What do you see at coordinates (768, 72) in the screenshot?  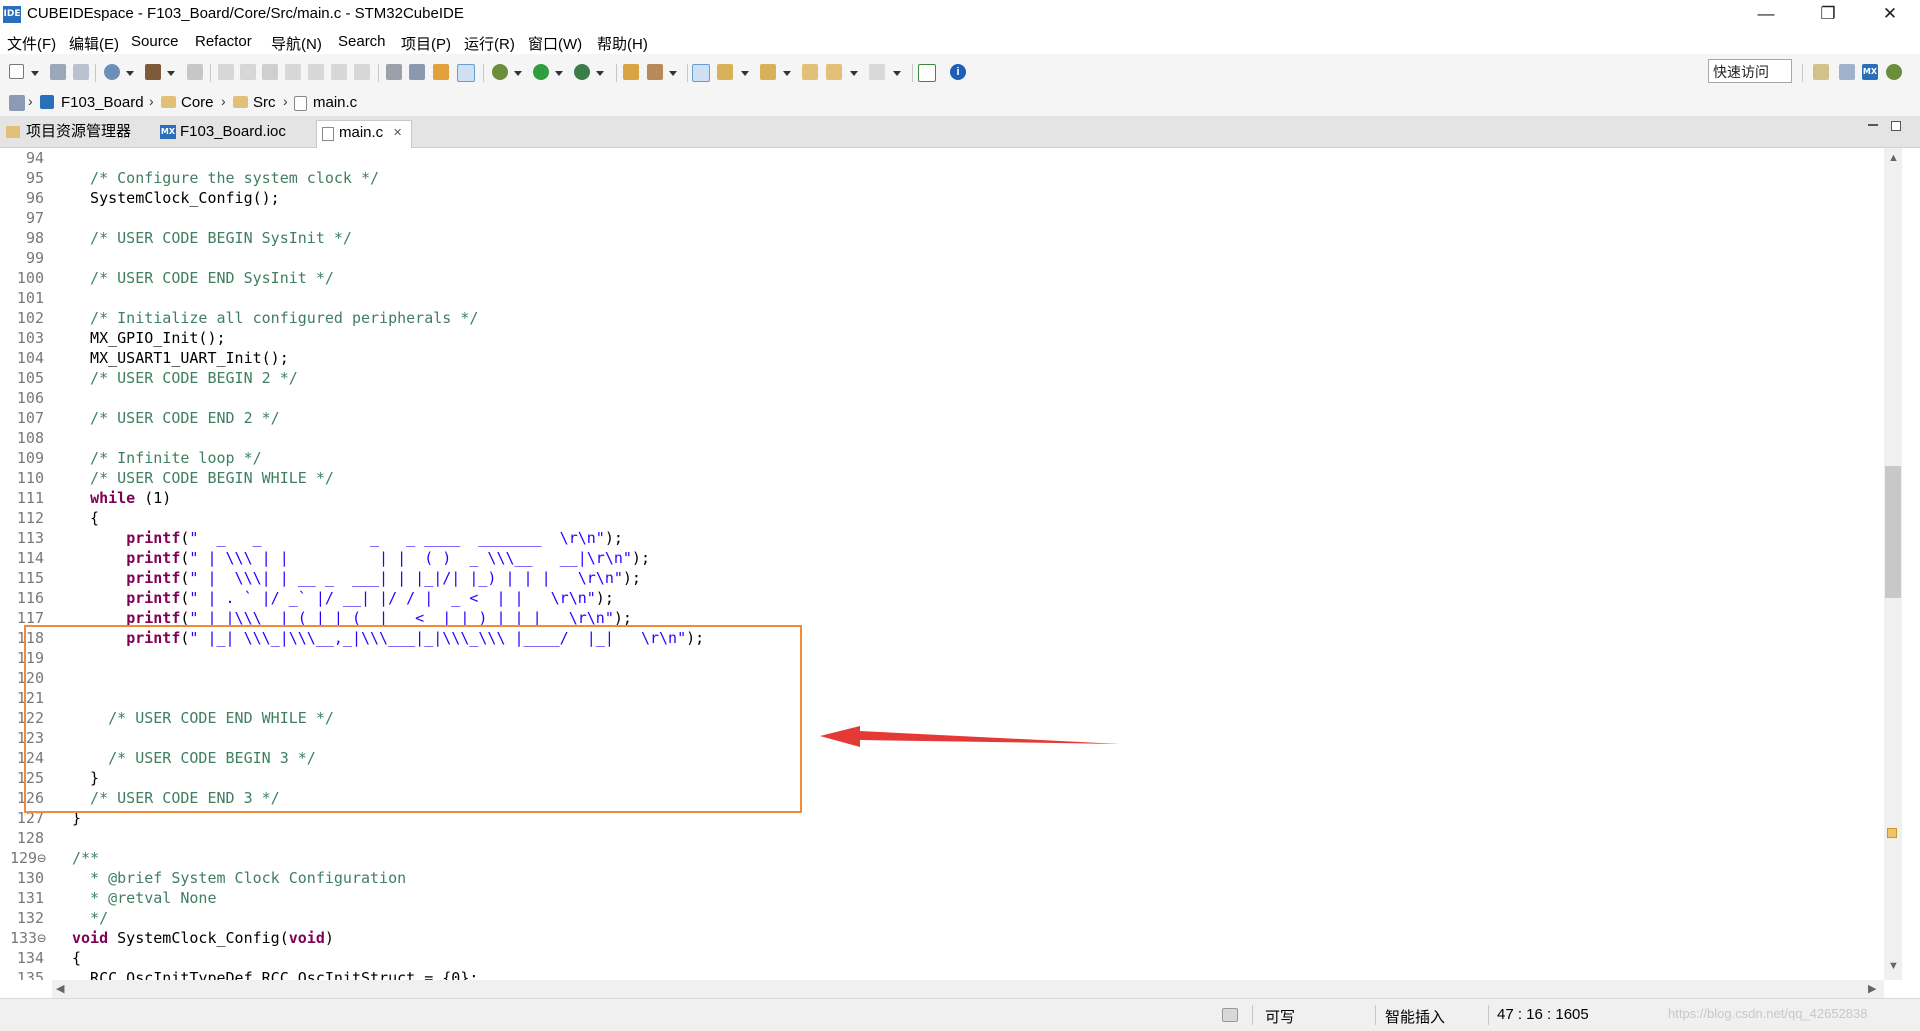 I see `prev-annotation-icon` at bounding box center [768, 72].